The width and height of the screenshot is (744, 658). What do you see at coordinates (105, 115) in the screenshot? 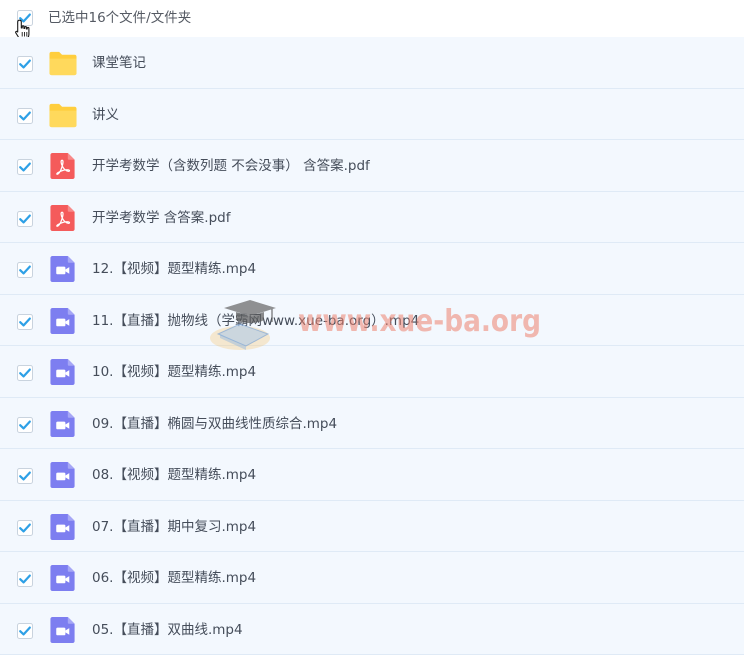
I see `file-name: 讲义` at bounding box center [105, 115].